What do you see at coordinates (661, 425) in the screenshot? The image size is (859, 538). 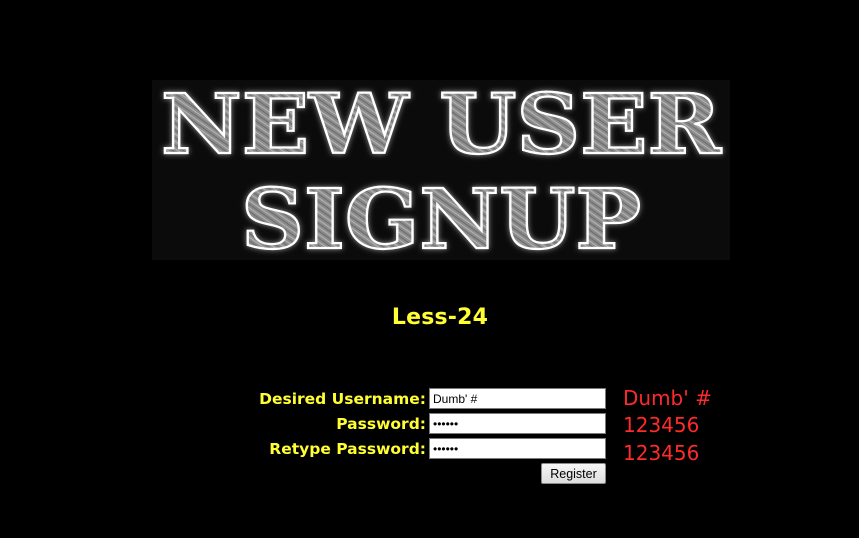 I see `password-echo: 123456` at bounding box center [661, 425].